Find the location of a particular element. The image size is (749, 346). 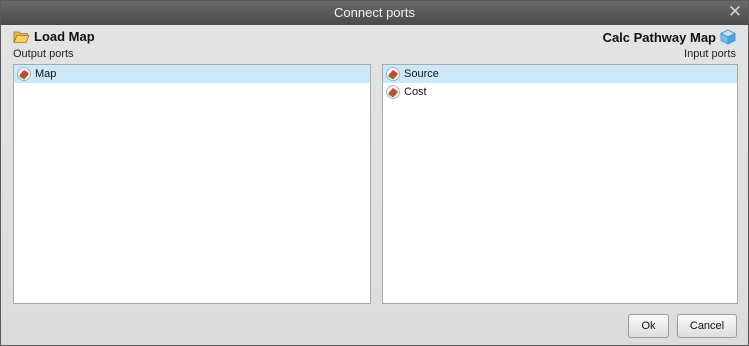

dialog-titlebar: Connect ports ✕ is located at coordinates (374, 13).